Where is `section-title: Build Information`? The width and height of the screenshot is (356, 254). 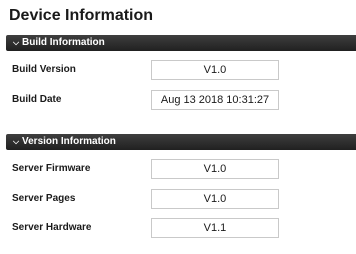
section-title: Build Information is located at coordinates (63, 42).